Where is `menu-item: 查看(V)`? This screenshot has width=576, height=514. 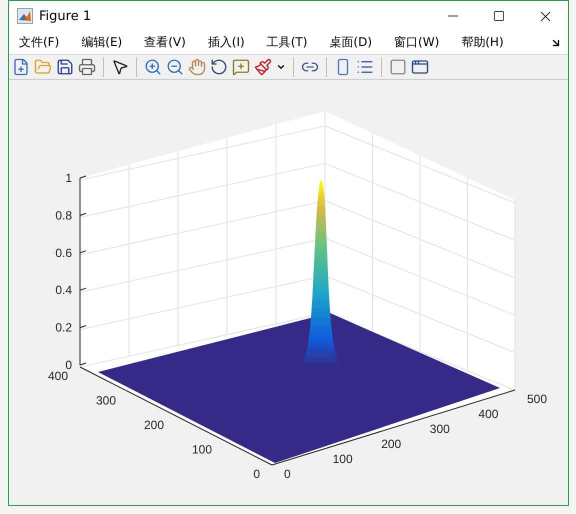 menu-item: 查看(V) is located at coordinates (166, 43).